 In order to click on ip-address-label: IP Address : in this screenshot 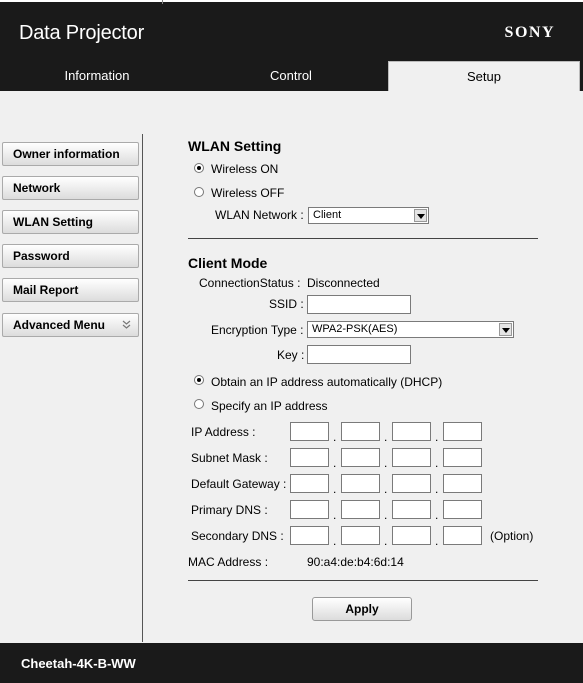, I will do `click(223, 432)`.